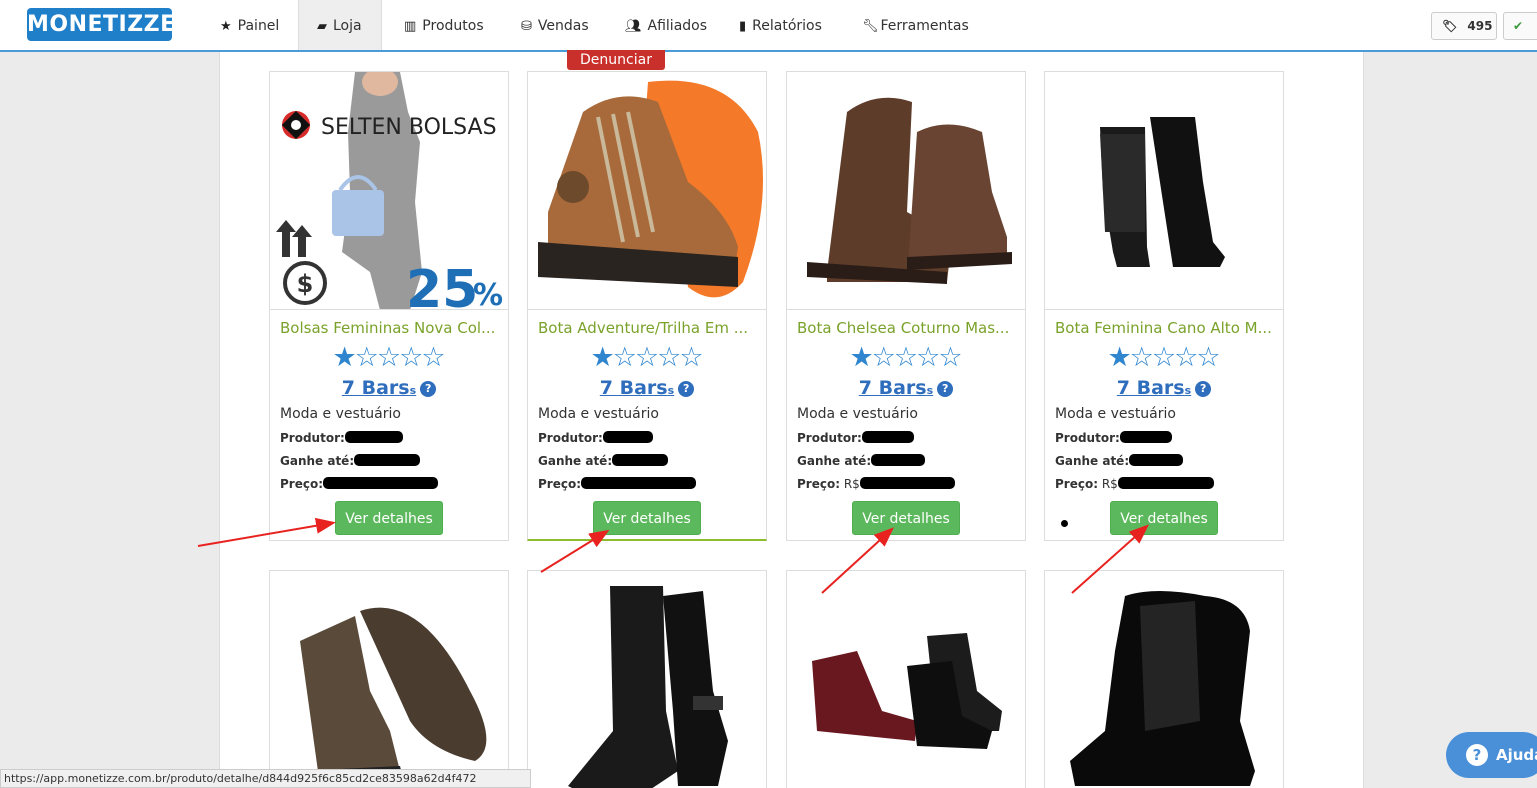 This screenshot has height=788, width=1537. I want to click on monetizze-logo: MONETIZZE, so click(101, 24).